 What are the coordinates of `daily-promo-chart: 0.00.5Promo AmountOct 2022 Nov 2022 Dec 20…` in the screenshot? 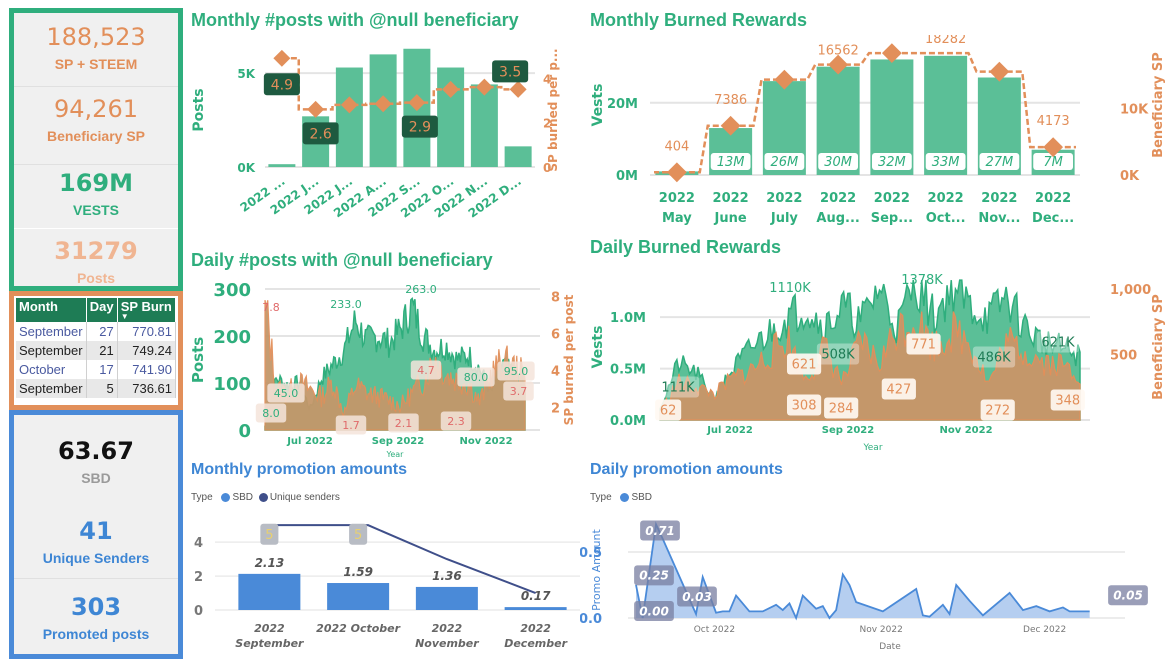 It's located at (864, 586).